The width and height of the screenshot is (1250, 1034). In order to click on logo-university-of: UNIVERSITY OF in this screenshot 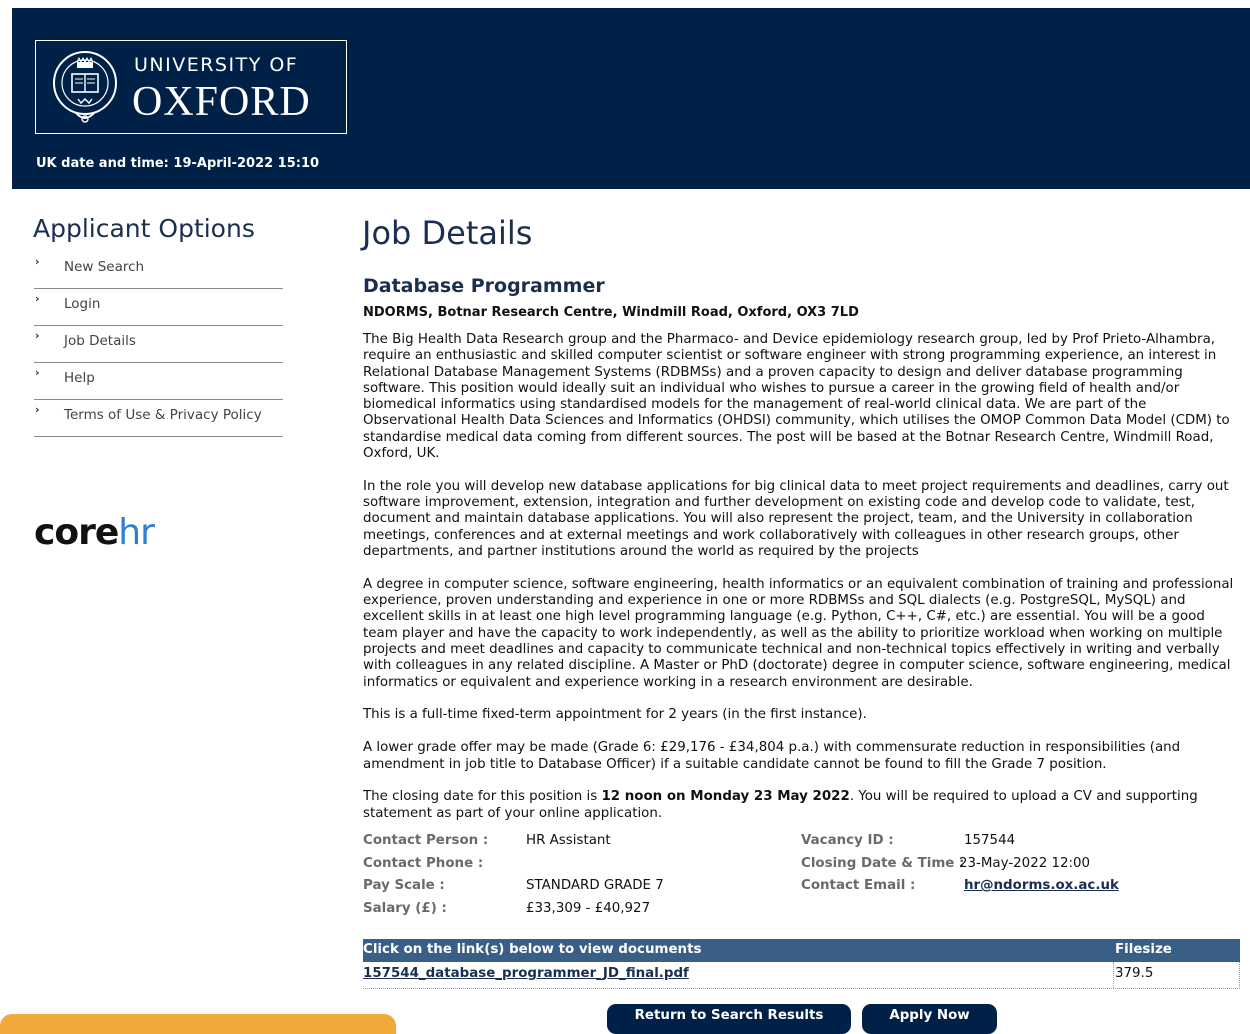, I will do `click(216, 65)`.